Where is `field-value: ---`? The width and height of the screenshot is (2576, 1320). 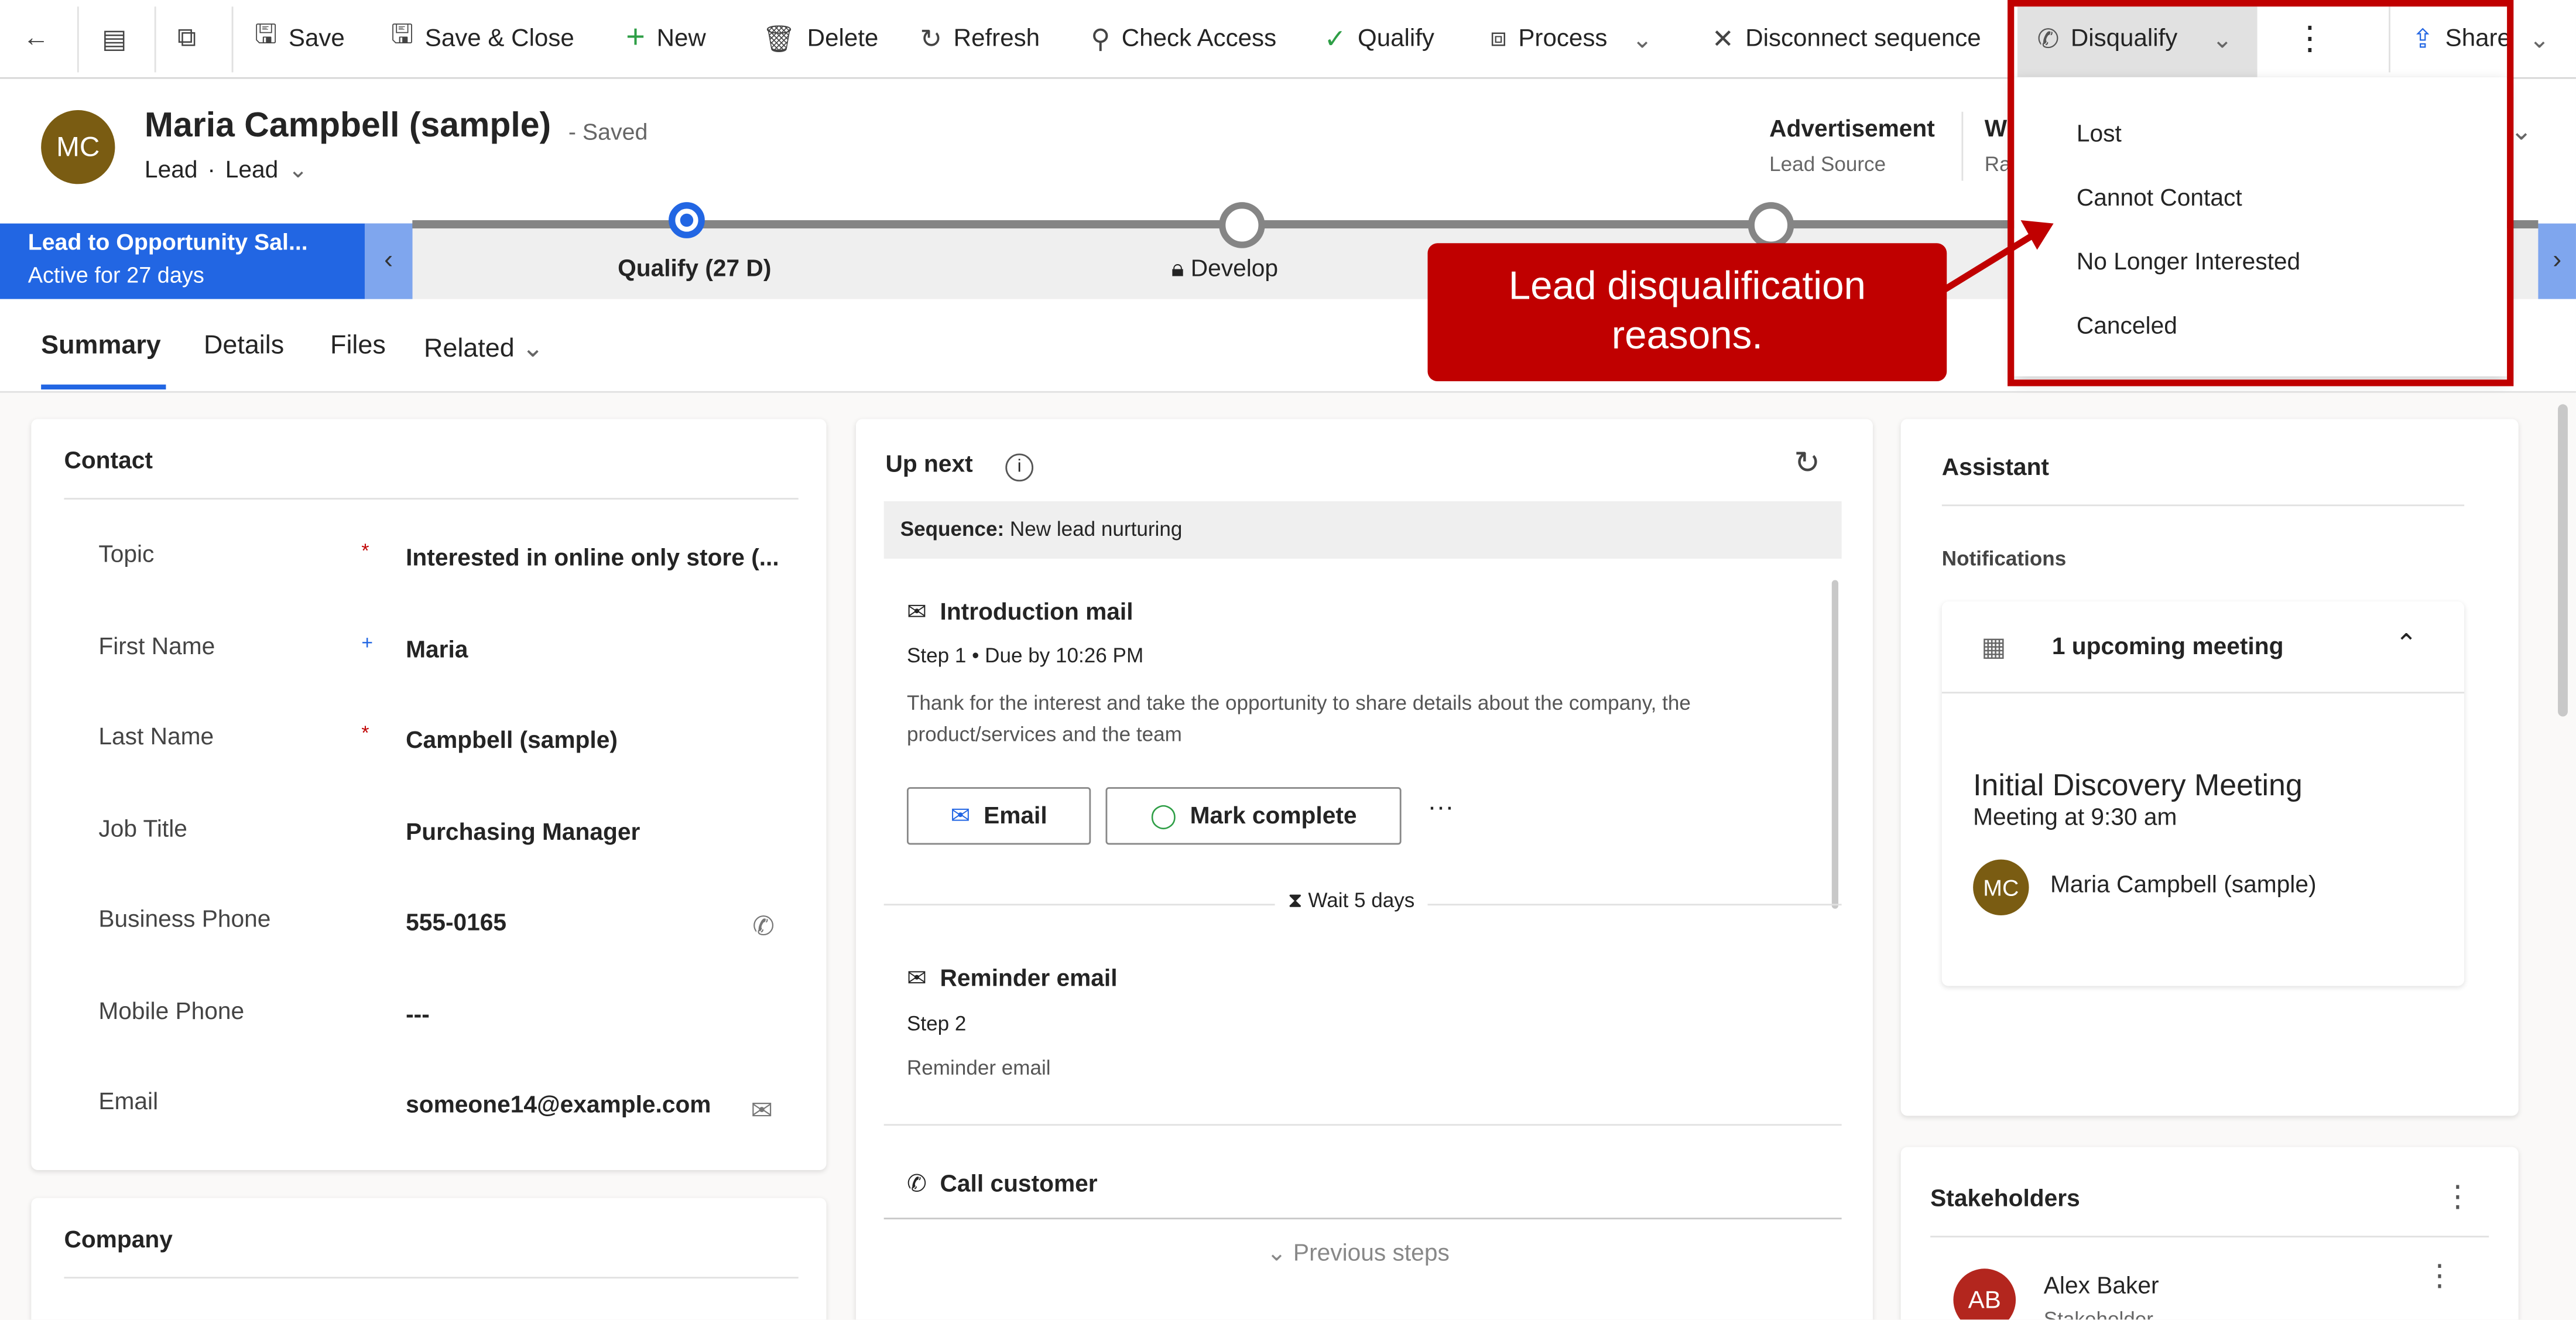 field-value: --- is located at coordinates (418, 1014).